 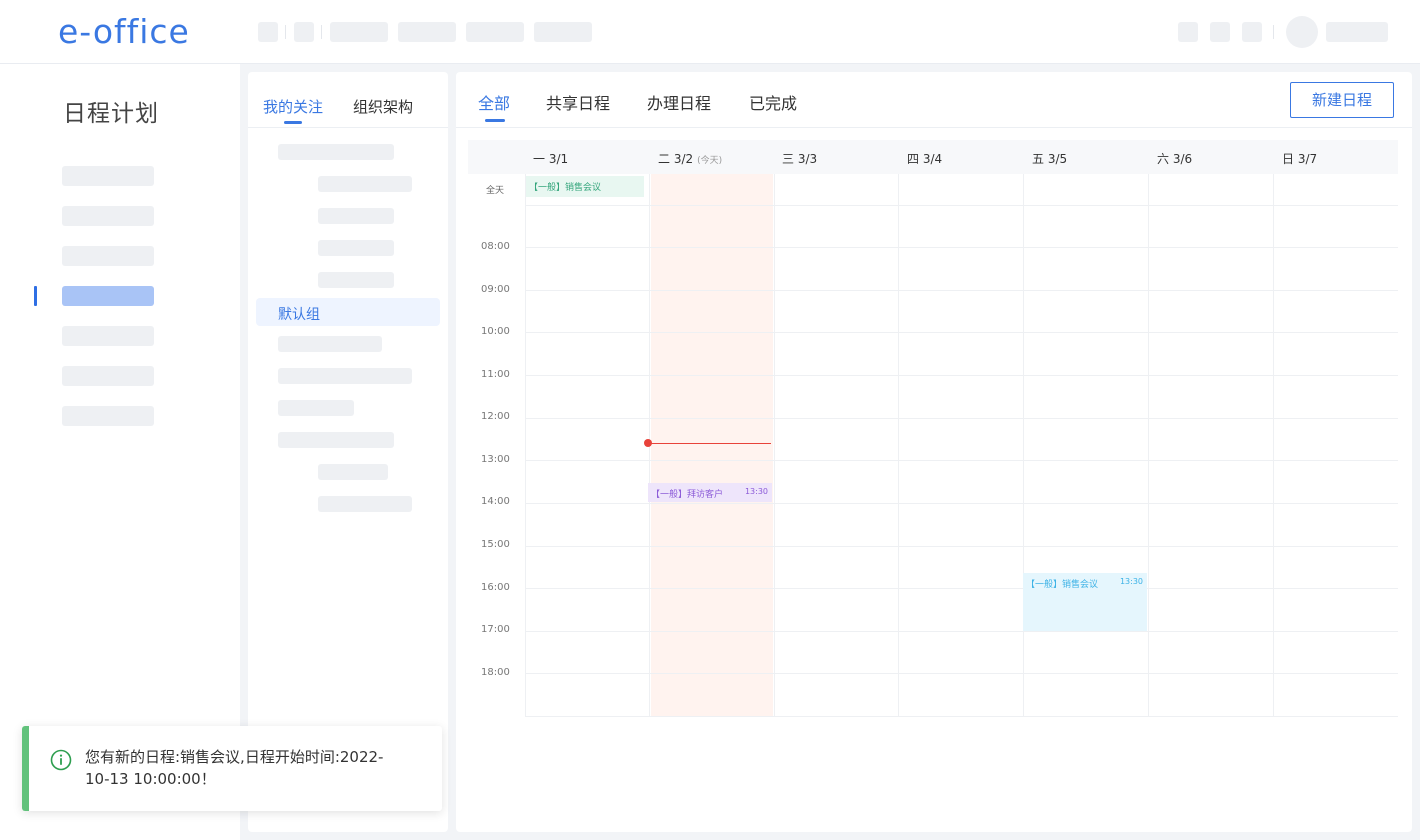 What do you see at coordinates (383, 106) in the screenshot?
I see `tab-org-structure: 组织架构` at bounding box center [383, 106].